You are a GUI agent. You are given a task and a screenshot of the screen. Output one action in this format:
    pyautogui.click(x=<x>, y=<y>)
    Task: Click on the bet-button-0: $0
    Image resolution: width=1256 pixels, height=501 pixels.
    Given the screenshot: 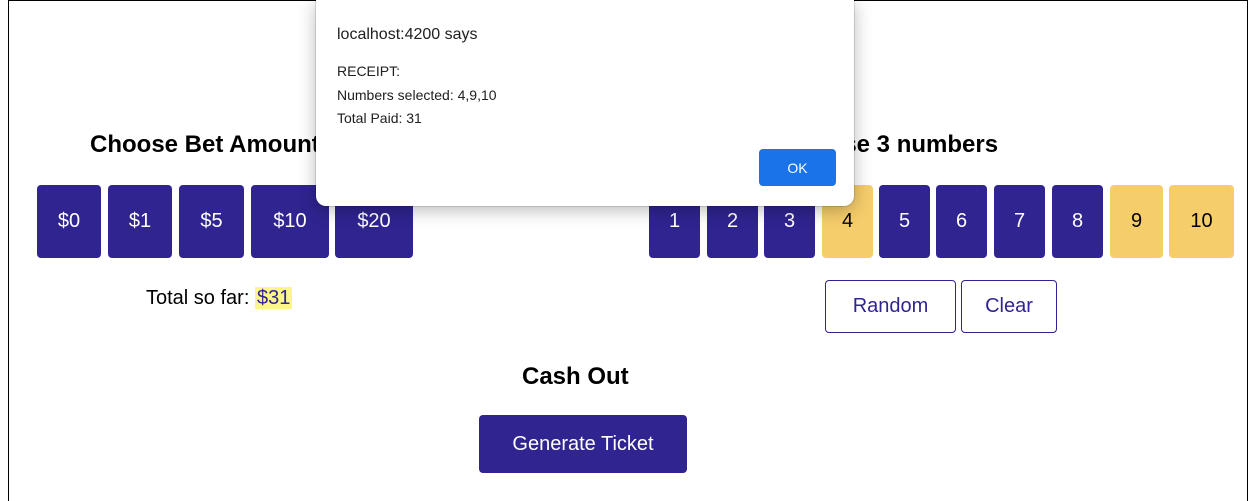 What is the action you would take?
    pyautogui.click(x=69, y=221)
    